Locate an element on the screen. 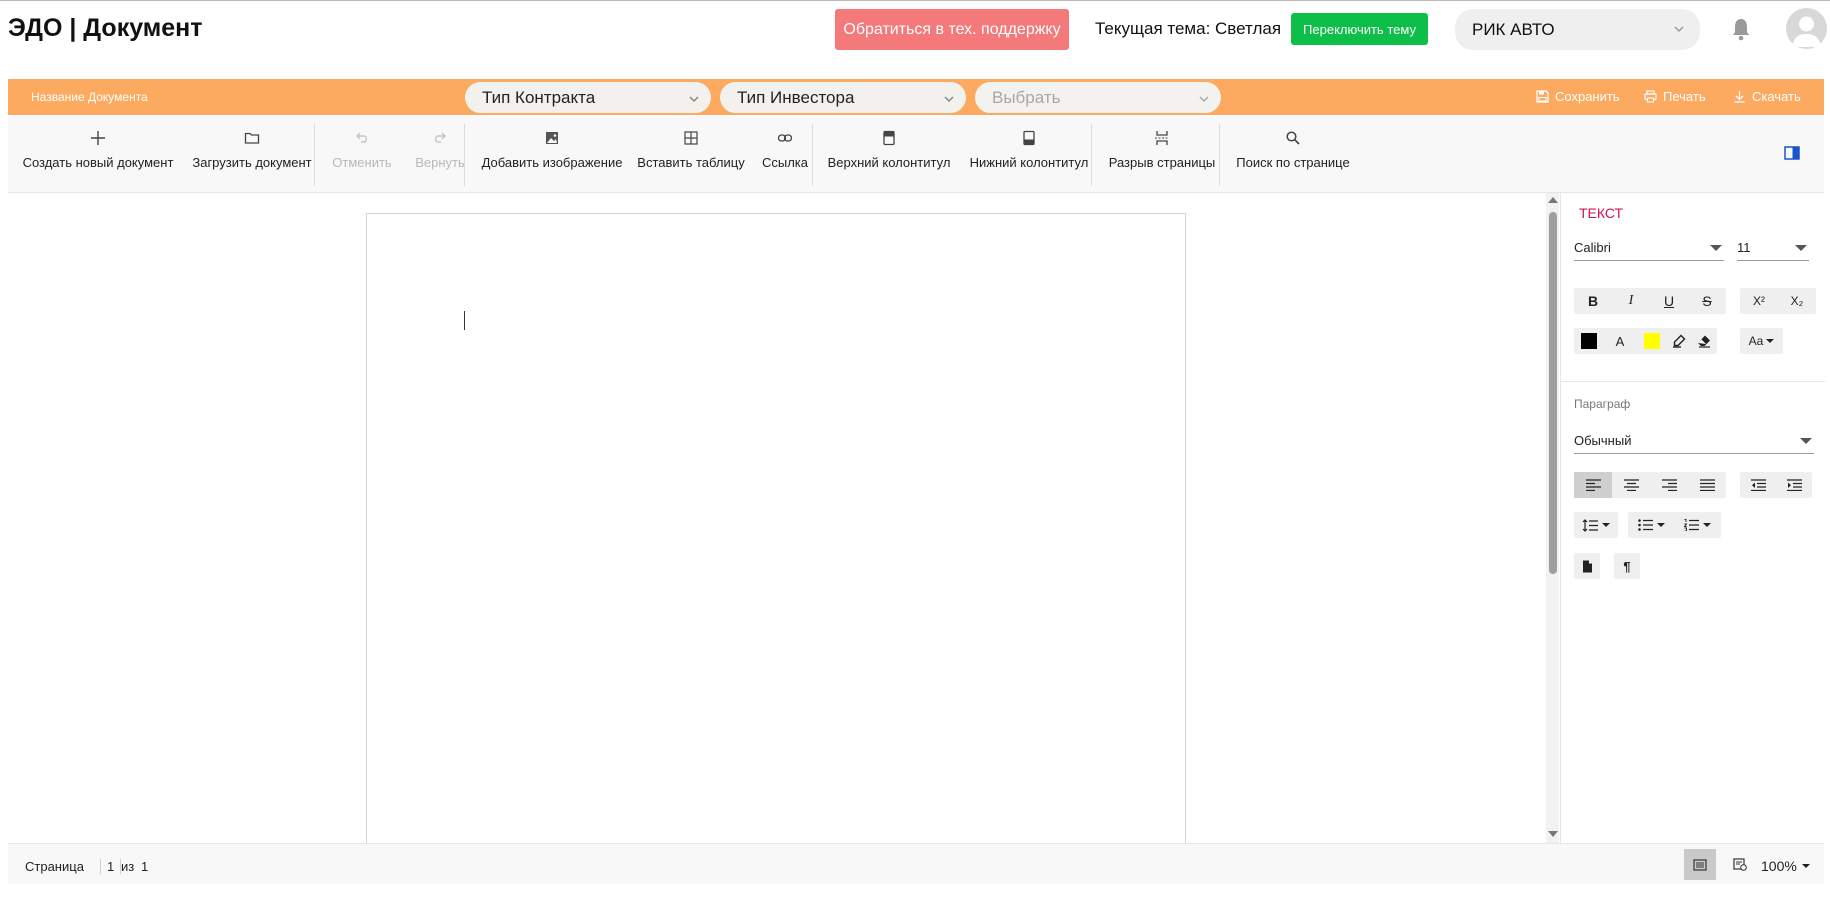 Image resolution: width=1830 pixels, height=909 pixels. text-cursor is located at coordinates (464, 320).